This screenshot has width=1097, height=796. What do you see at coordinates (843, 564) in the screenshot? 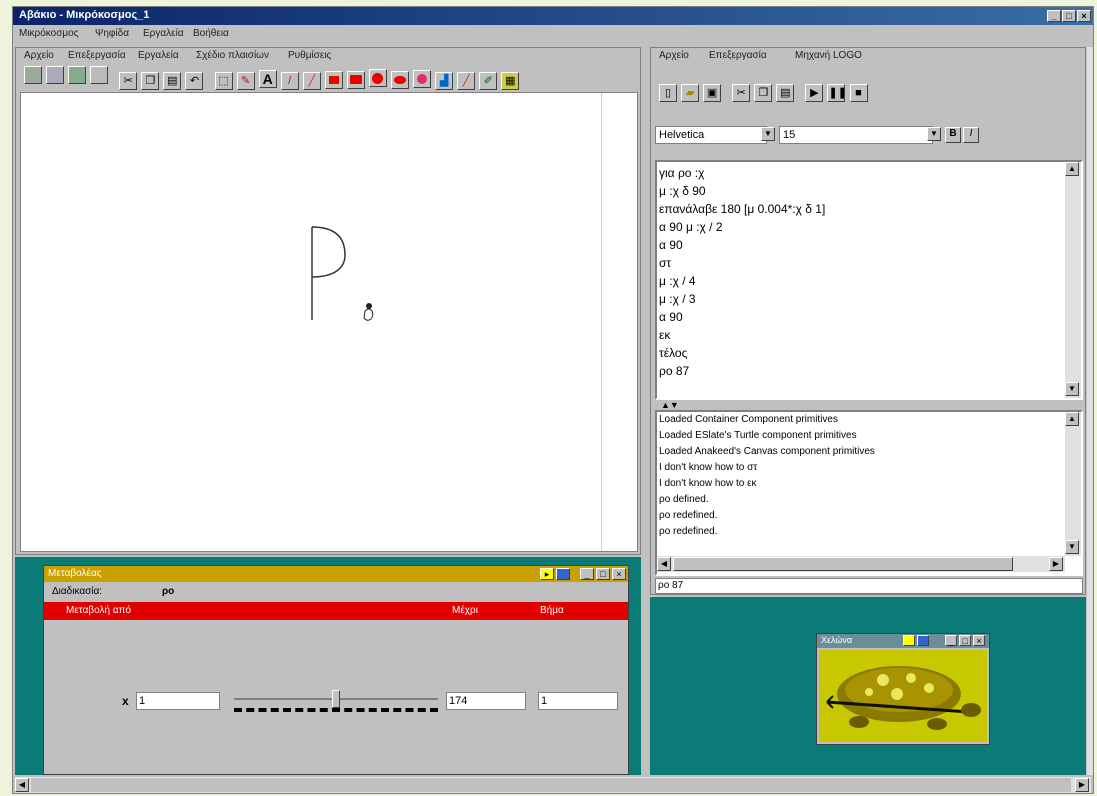
I see `hscroll-thumb` at bounding box center [843, 564].